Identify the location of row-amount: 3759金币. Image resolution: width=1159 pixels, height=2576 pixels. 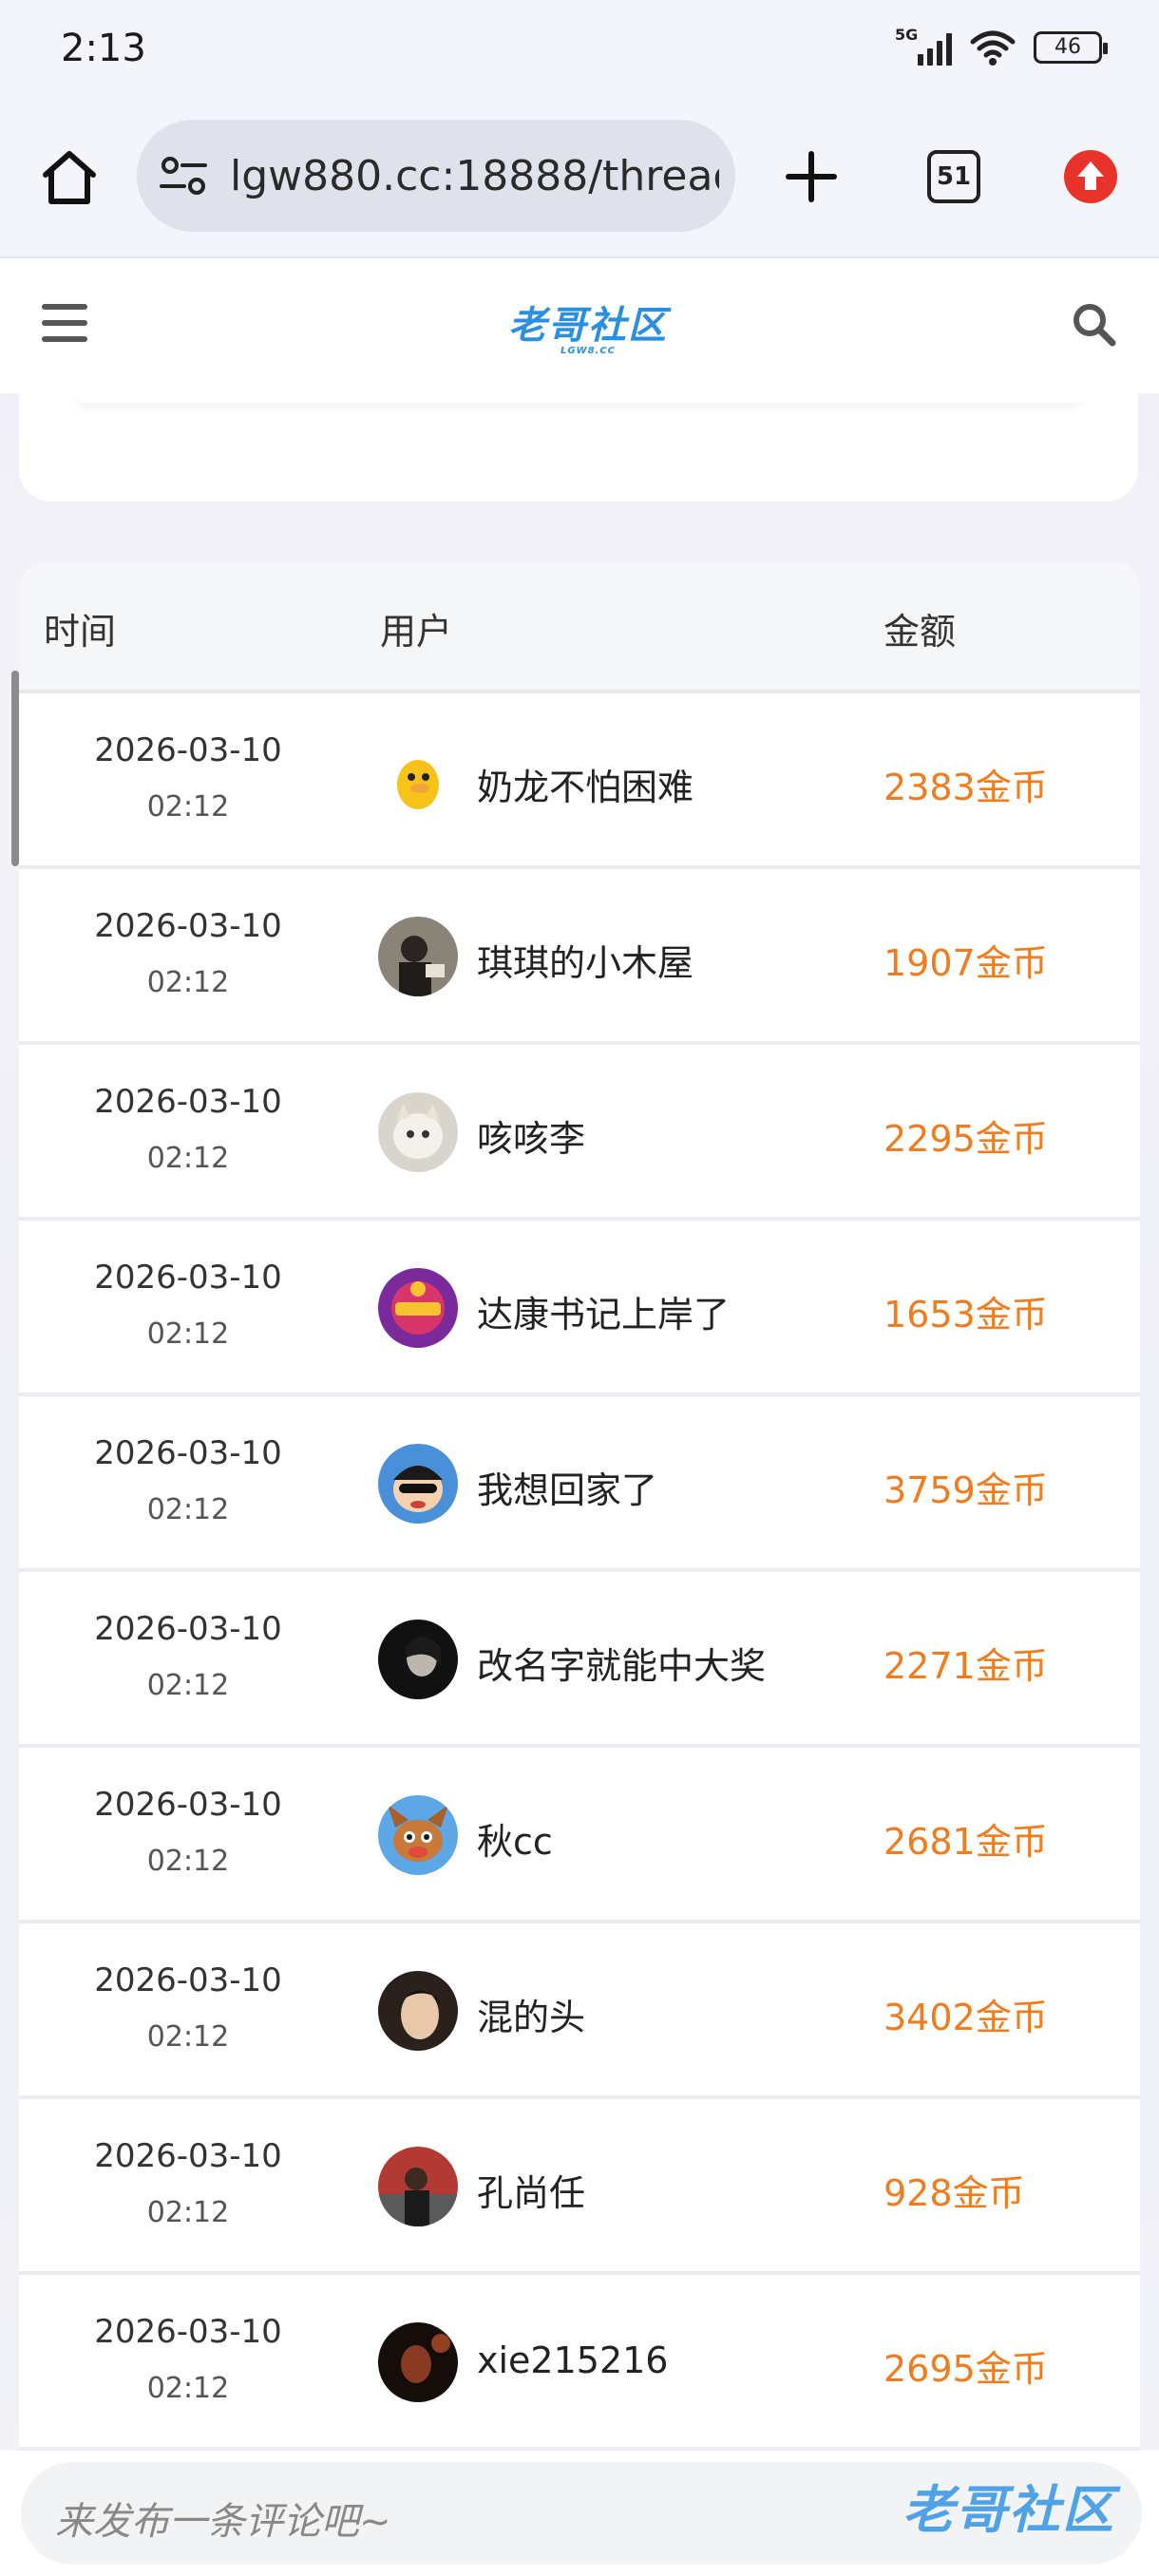
(966, 1490).